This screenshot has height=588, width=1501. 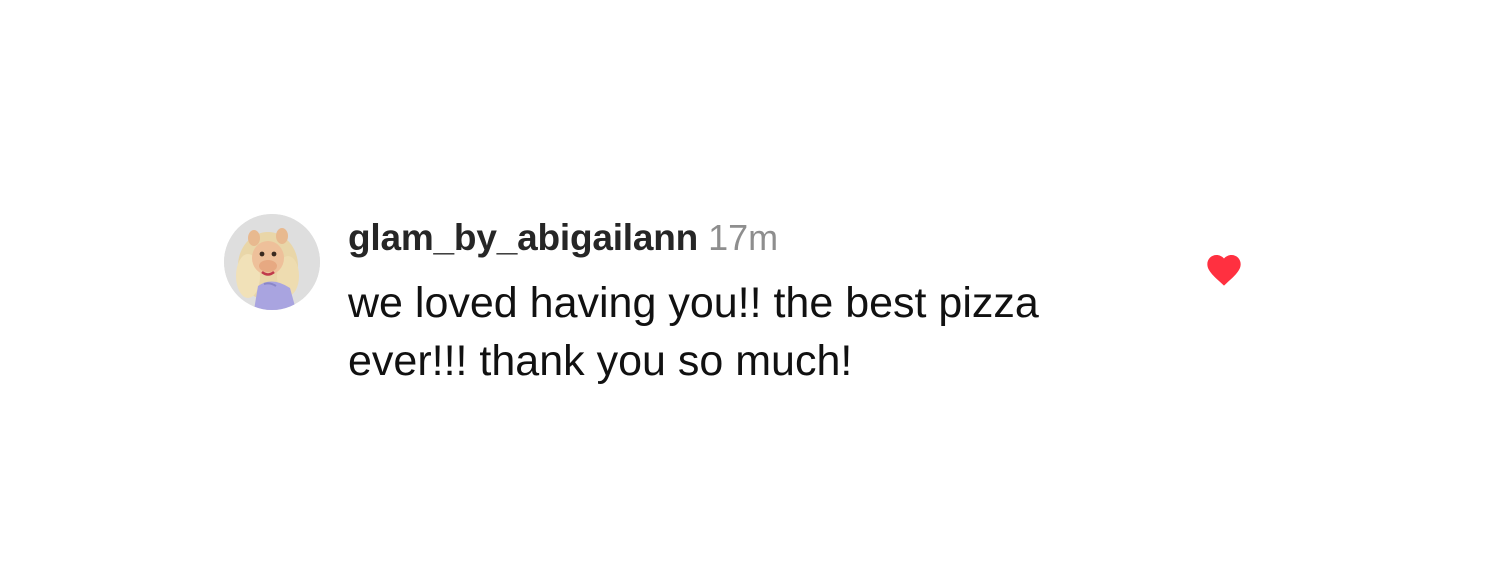 I want to click on comment-meta: glam_by_abigailann 17m, so click(x=763, y=238).